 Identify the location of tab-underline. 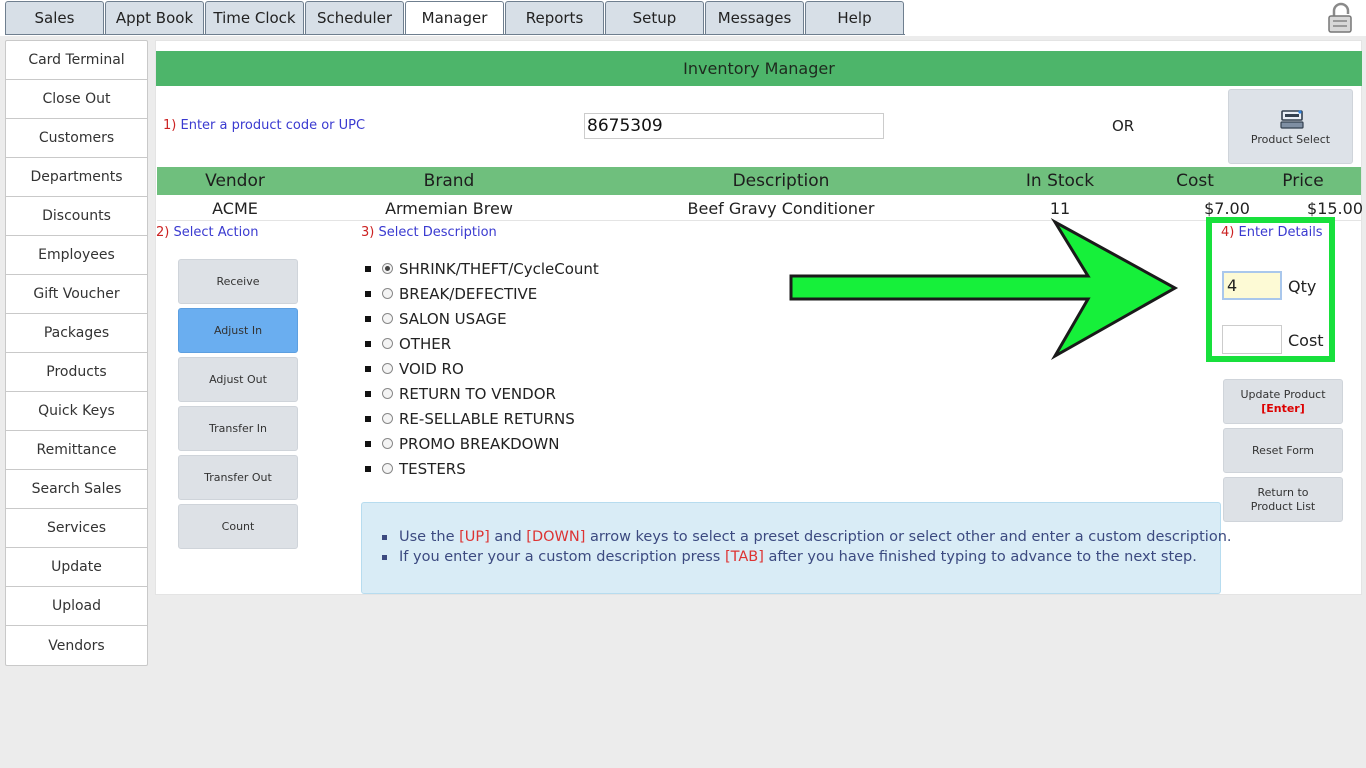
(455, 34).